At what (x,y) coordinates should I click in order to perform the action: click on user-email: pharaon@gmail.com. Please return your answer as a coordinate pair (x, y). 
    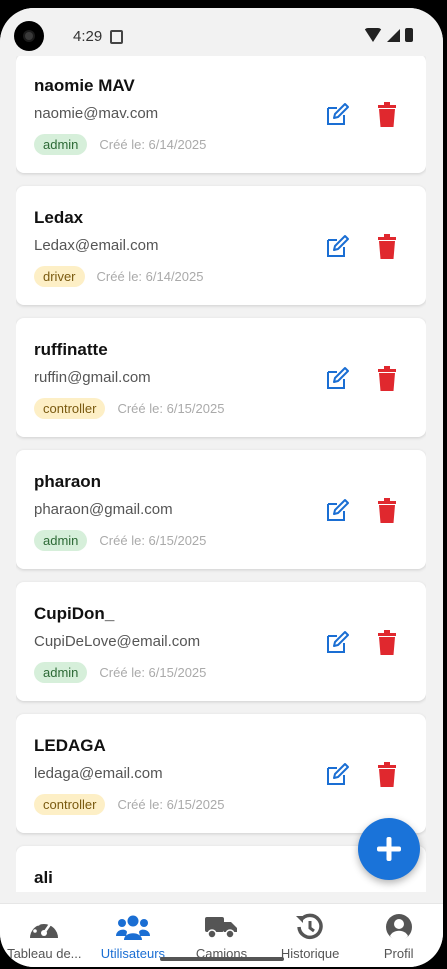
    Looking at the image, I should click on (103, 509).